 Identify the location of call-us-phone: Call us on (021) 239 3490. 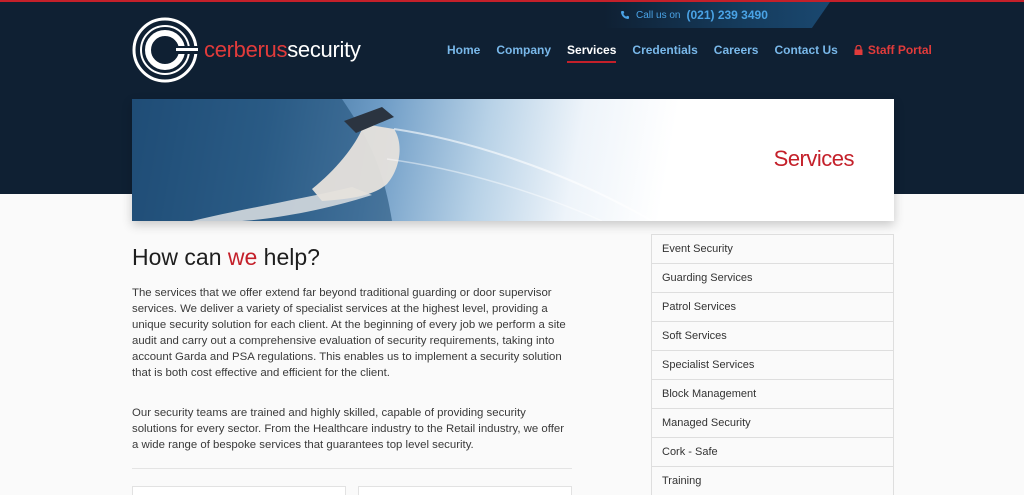
(694, 15).